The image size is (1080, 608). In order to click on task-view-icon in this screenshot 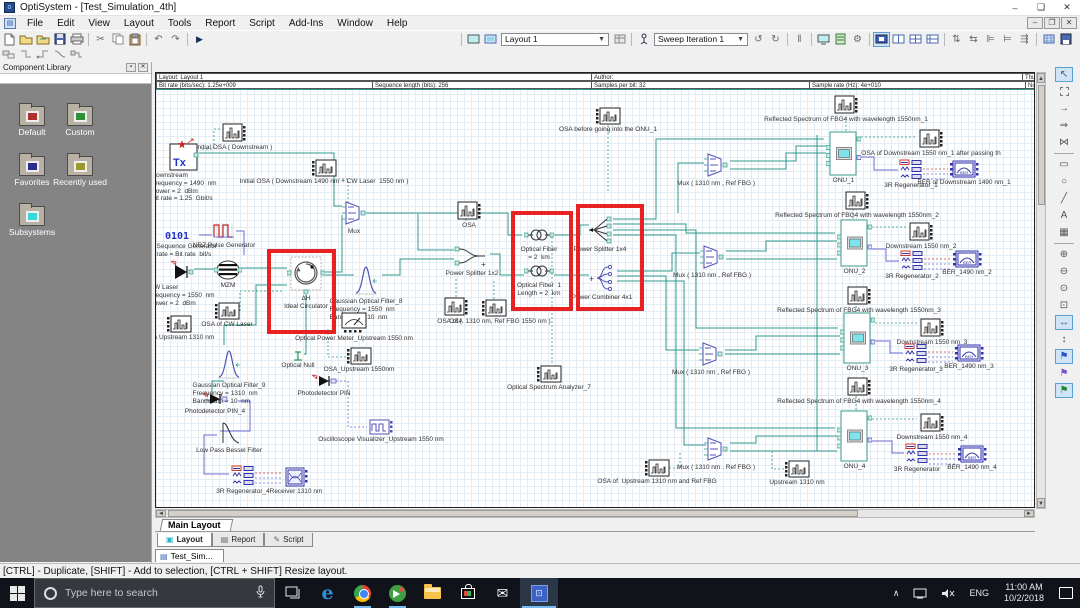, I will do `click(292, 593)`.